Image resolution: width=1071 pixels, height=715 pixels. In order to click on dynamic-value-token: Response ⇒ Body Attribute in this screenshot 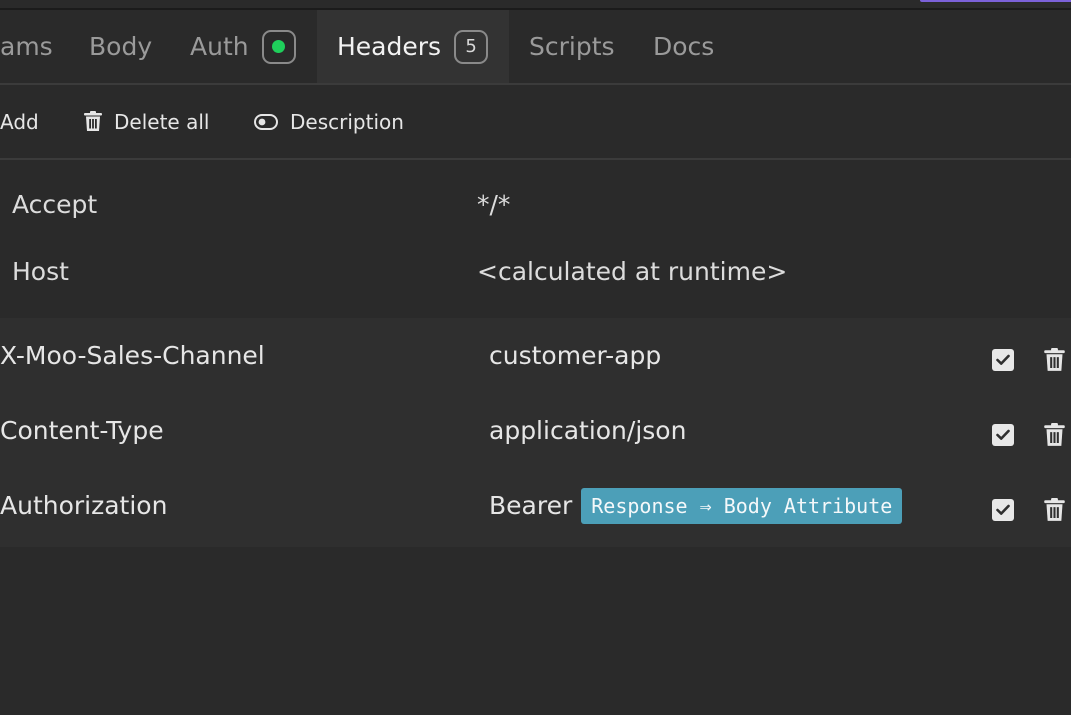, I will do `click(742, 505)`.